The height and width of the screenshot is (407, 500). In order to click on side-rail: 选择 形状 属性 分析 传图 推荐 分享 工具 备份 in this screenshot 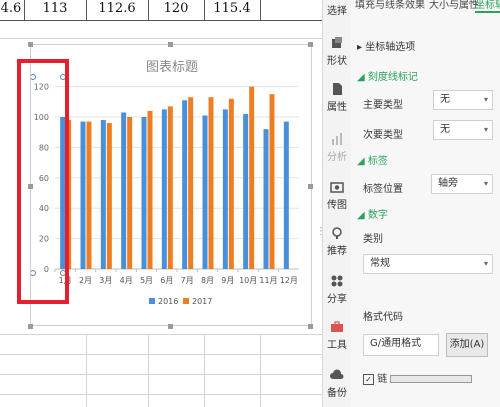, I will do `click(337, 203)`.